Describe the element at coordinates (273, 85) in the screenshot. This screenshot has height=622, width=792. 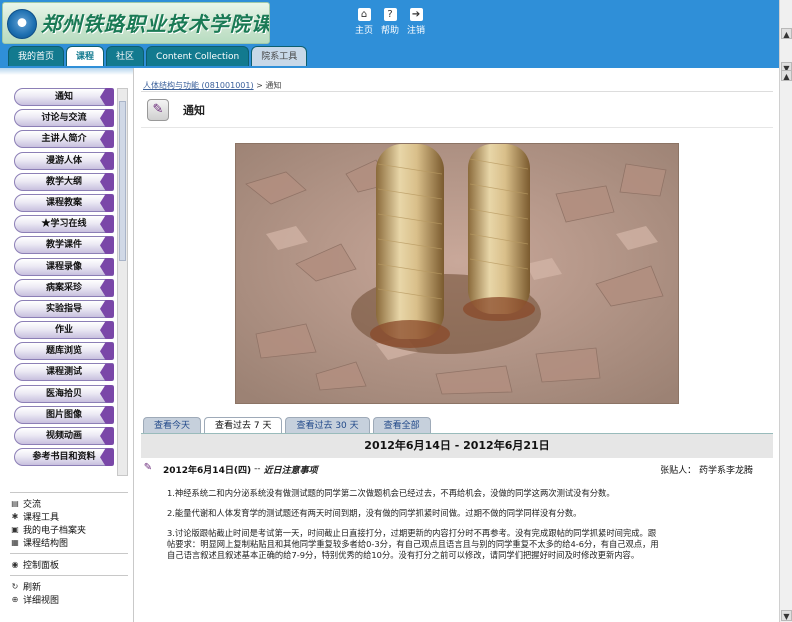
I see `breadcrumb-current: 通知` at that location.